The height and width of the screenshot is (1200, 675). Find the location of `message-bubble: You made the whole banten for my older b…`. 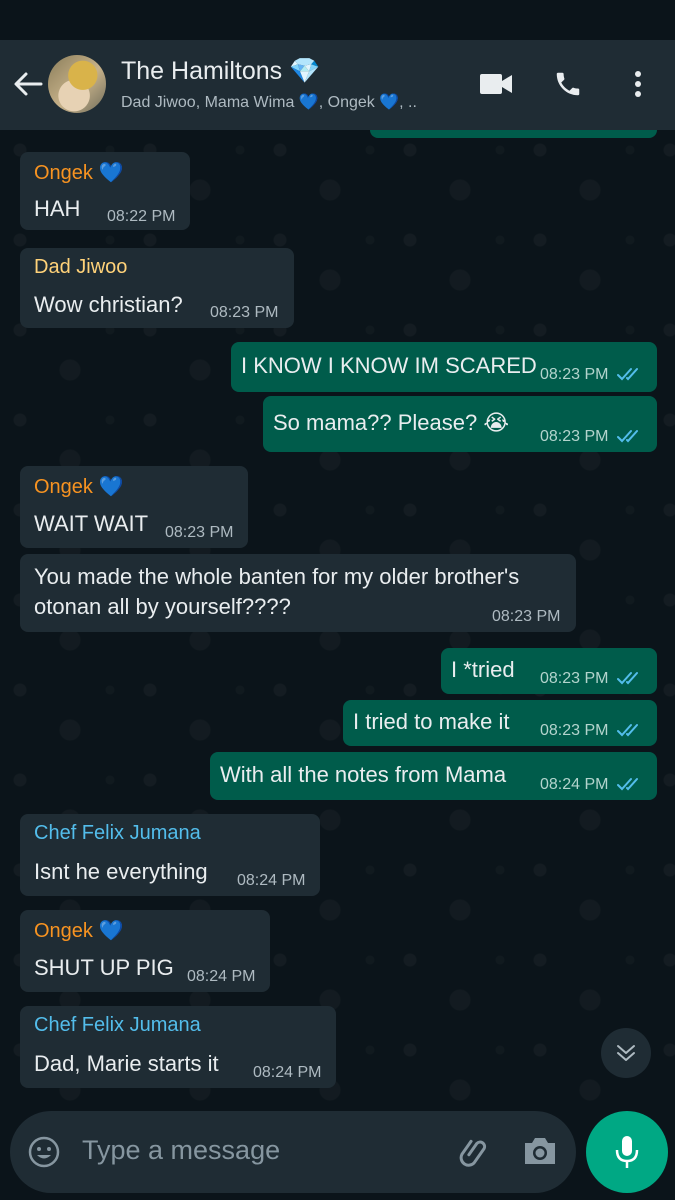

message-bubble: You made the whole banten for my older b… is located at coordinates (298, 593).